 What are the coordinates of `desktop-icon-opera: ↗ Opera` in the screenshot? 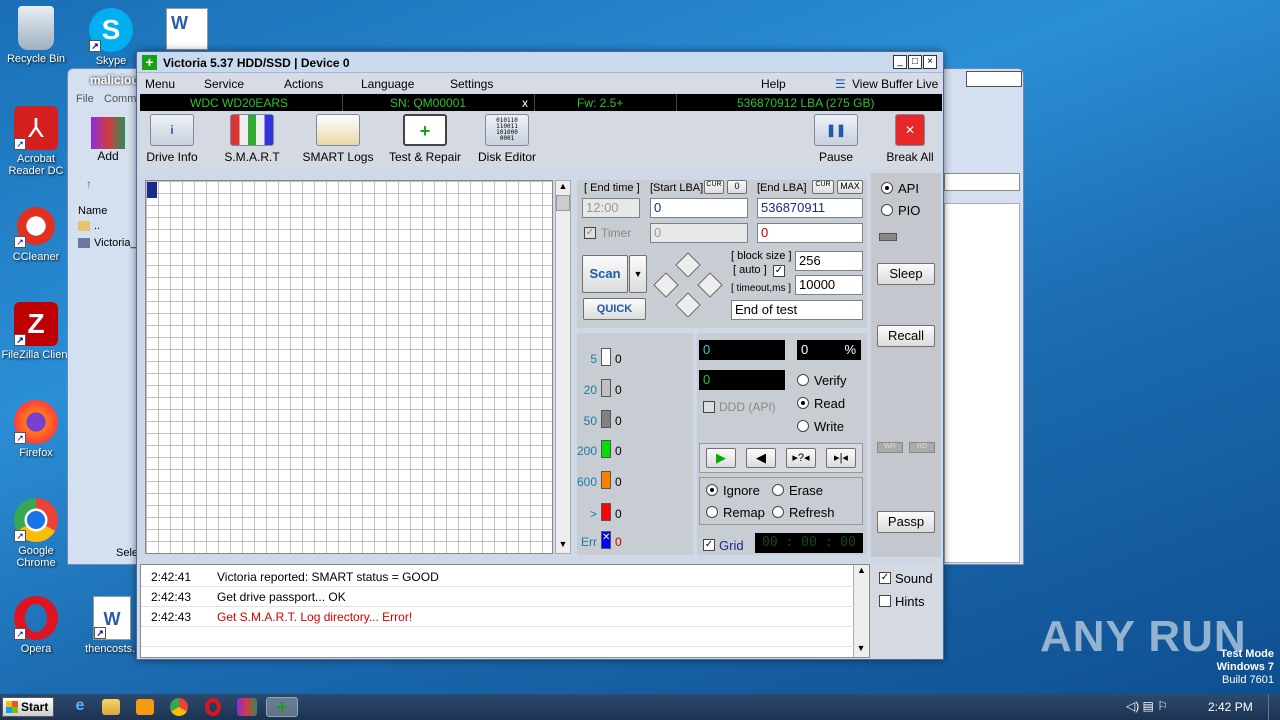 It's located at (36, 625).